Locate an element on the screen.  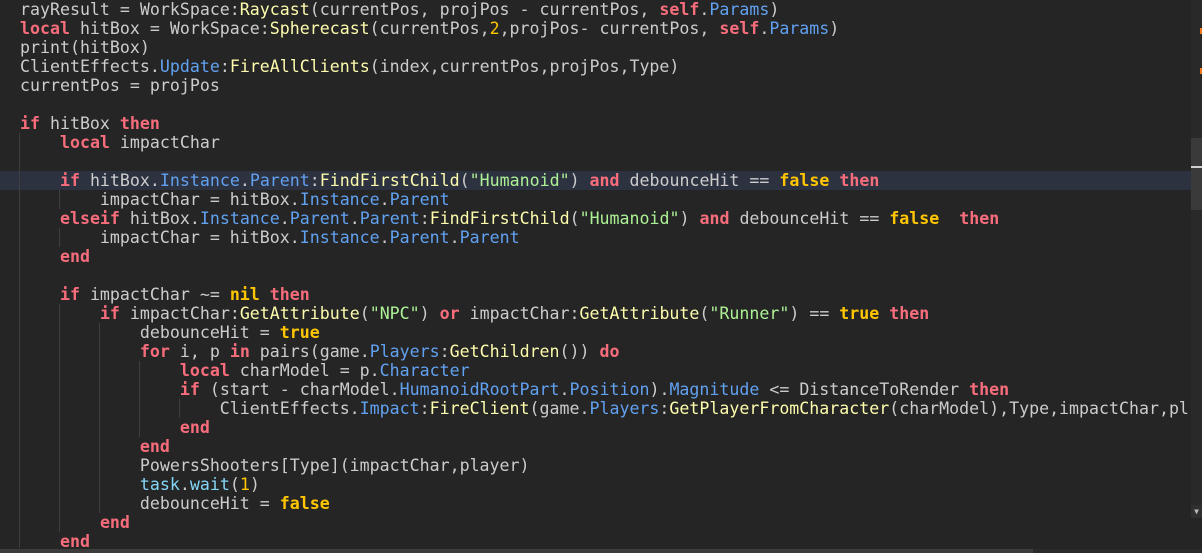
current-line-marker is located at coordinates (1196, 167).